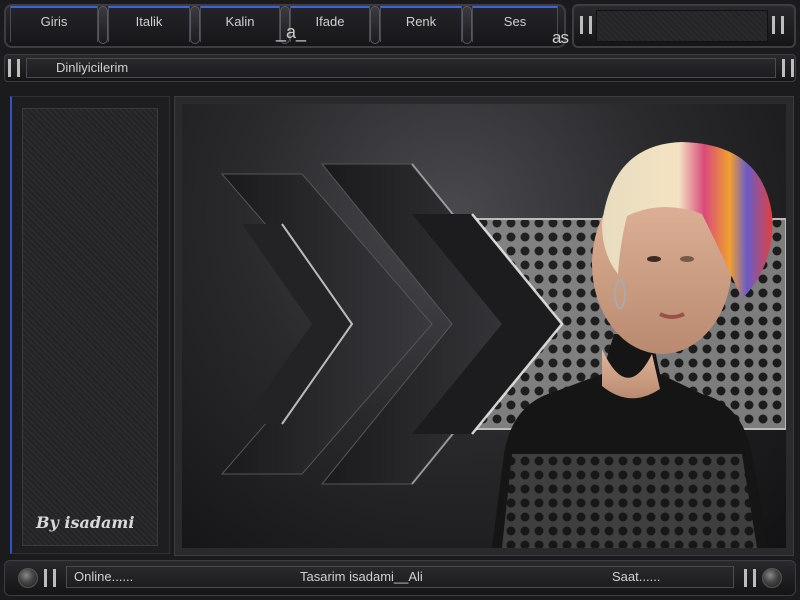  Describe the element at coordinates (291, 32) in the screenshot. I see `decor-at-glyph: _a_` at that location.